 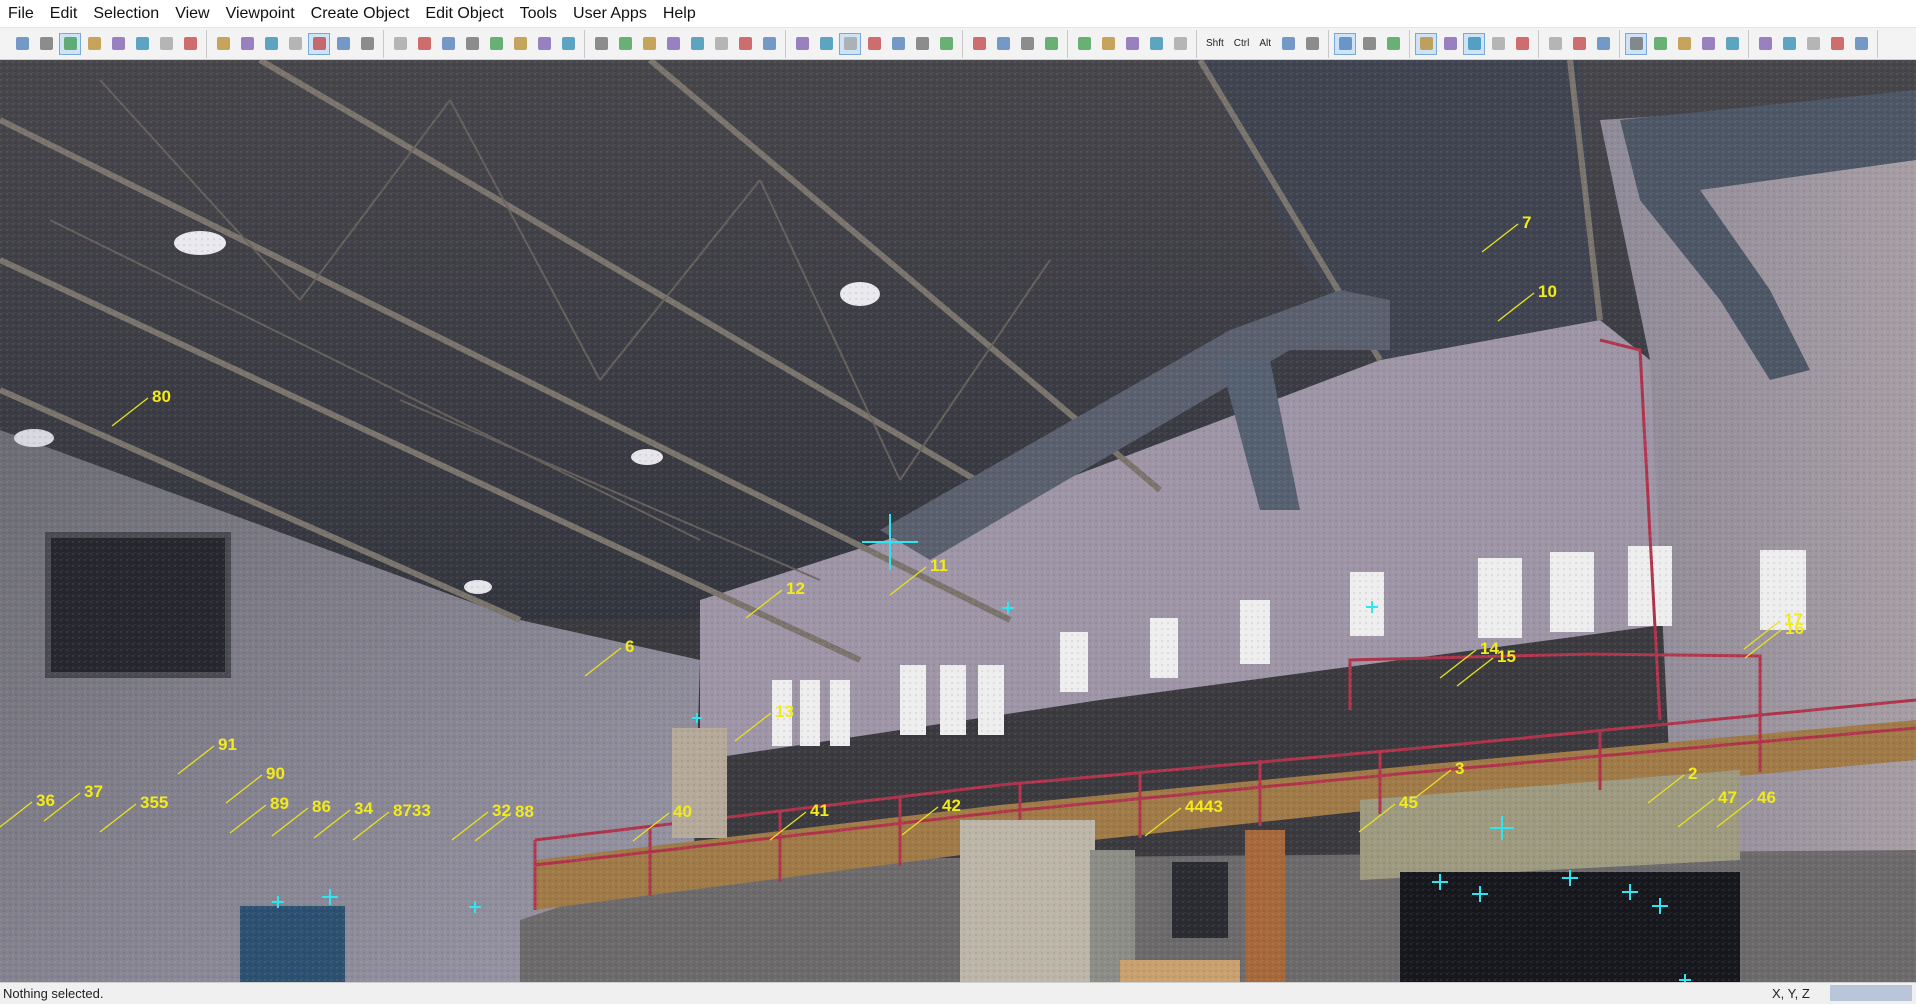 I want to click on zoom-fit-button, so click(x=496, y=44).